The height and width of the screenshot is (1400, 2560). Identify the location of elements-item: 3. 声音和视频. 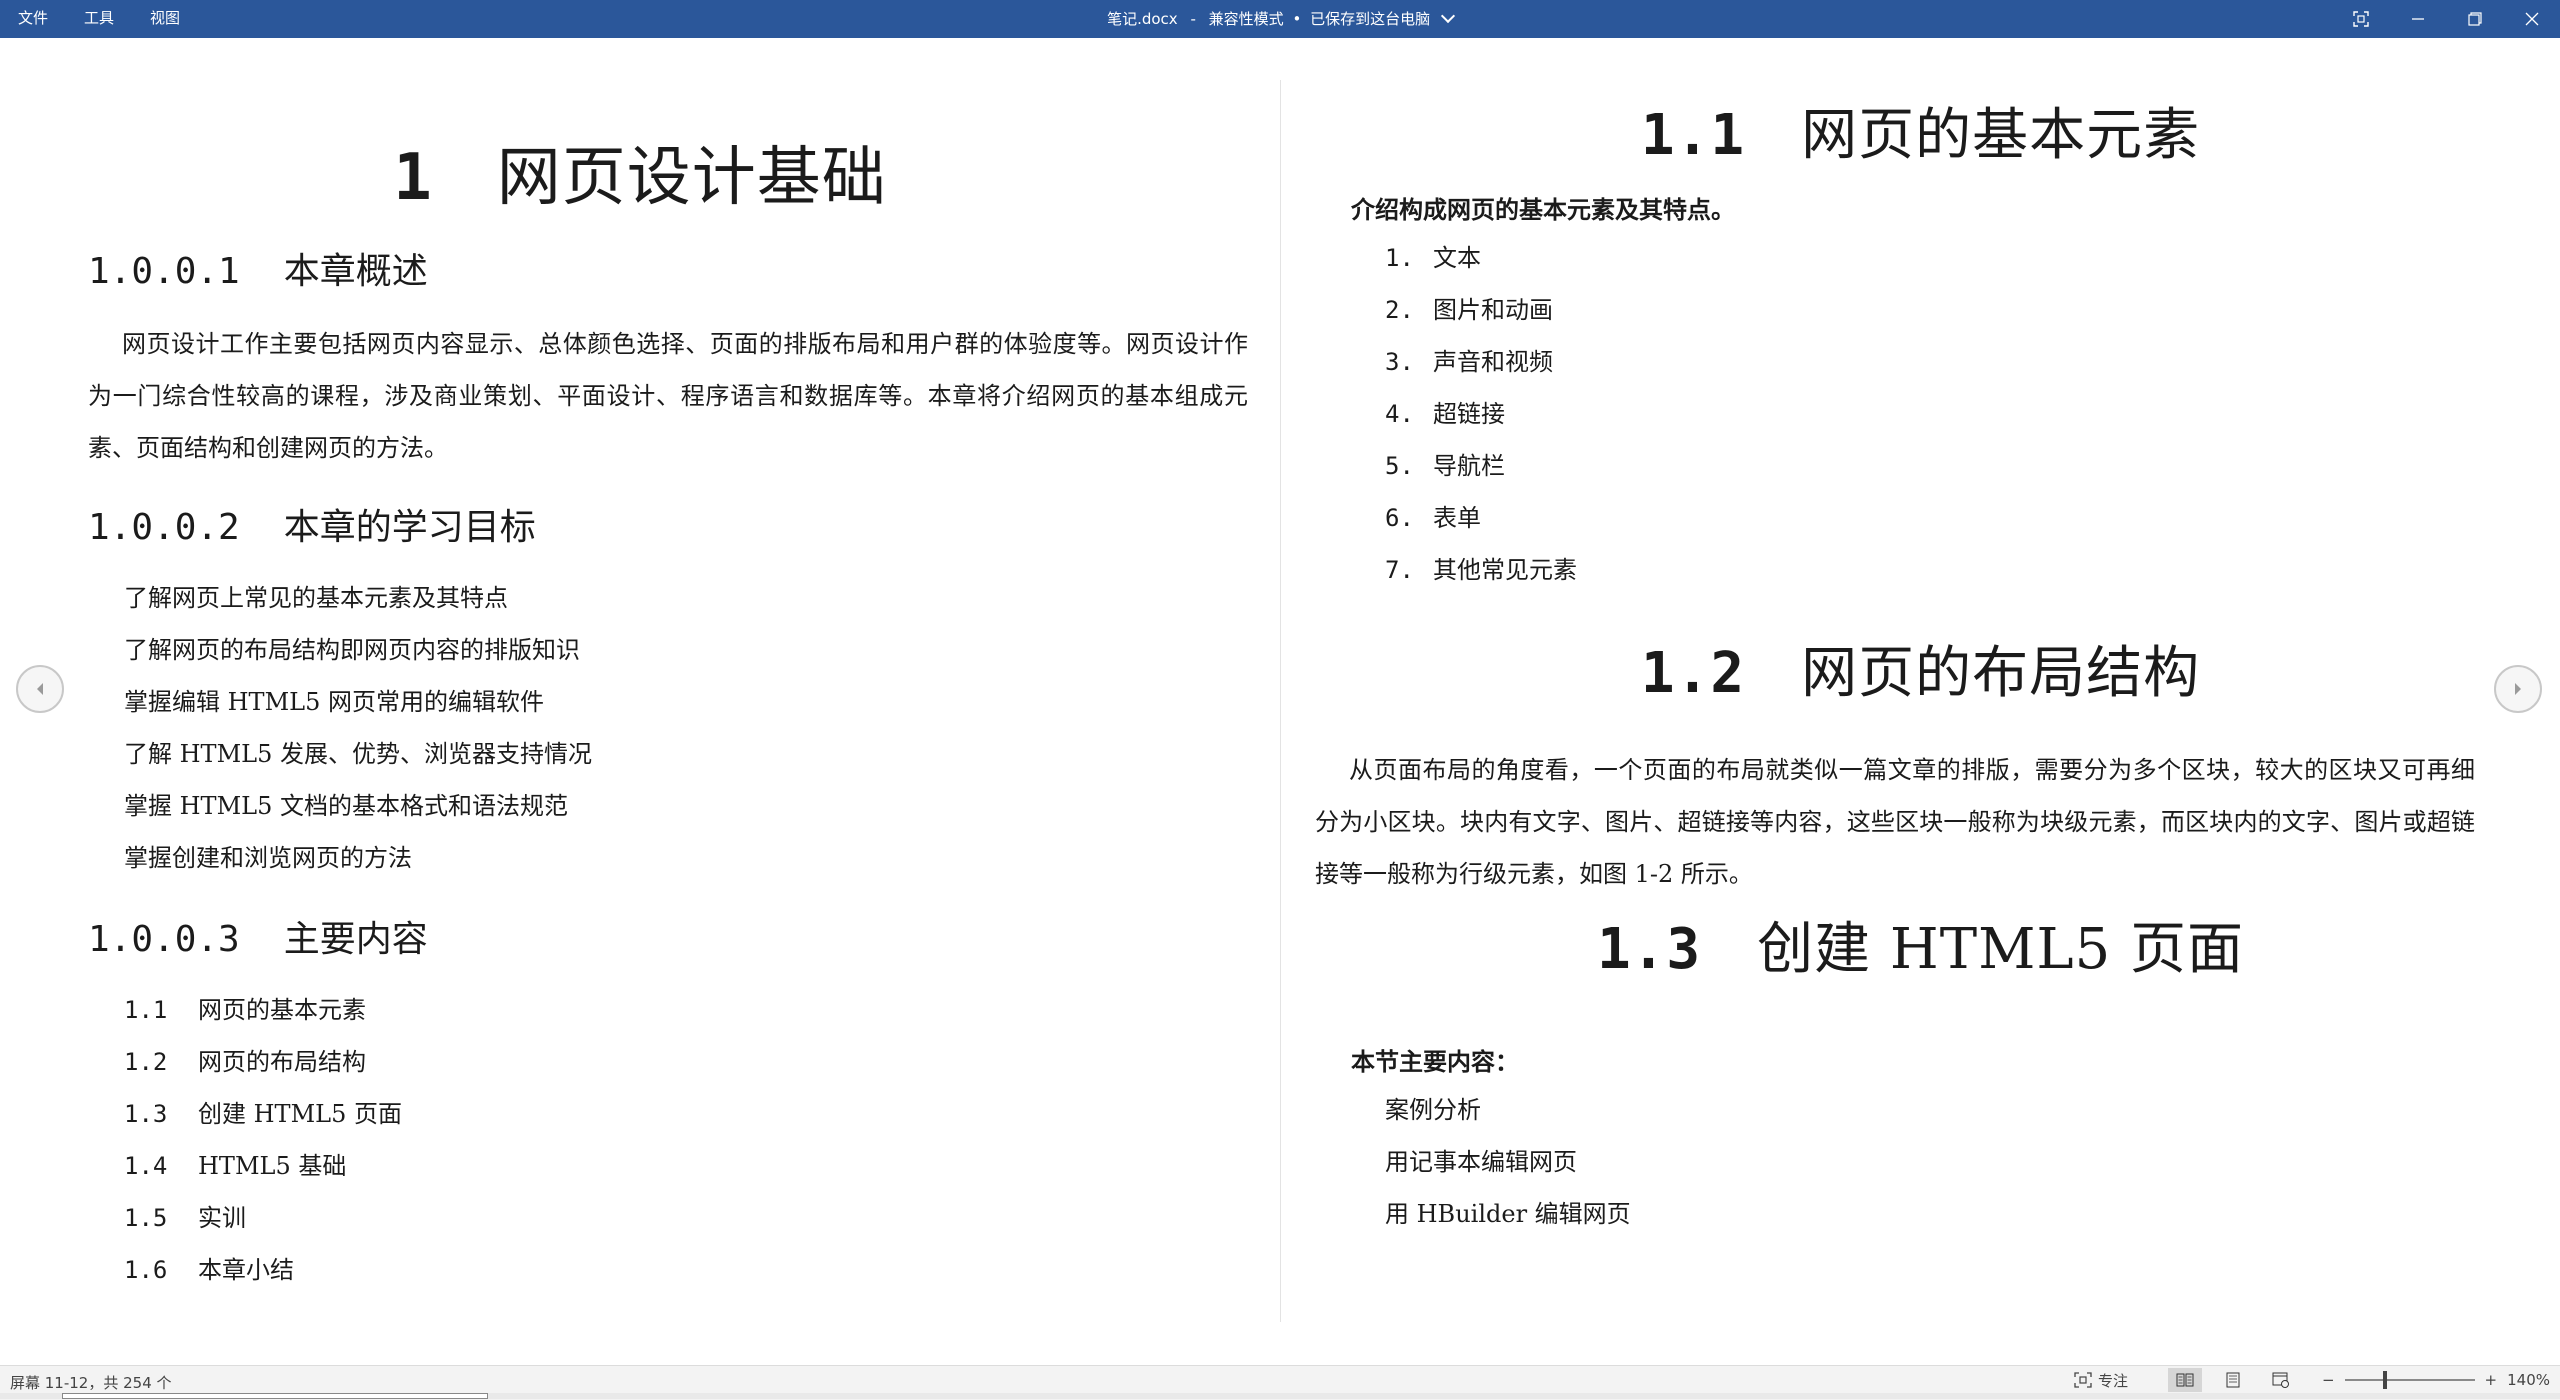
(1481, 362).